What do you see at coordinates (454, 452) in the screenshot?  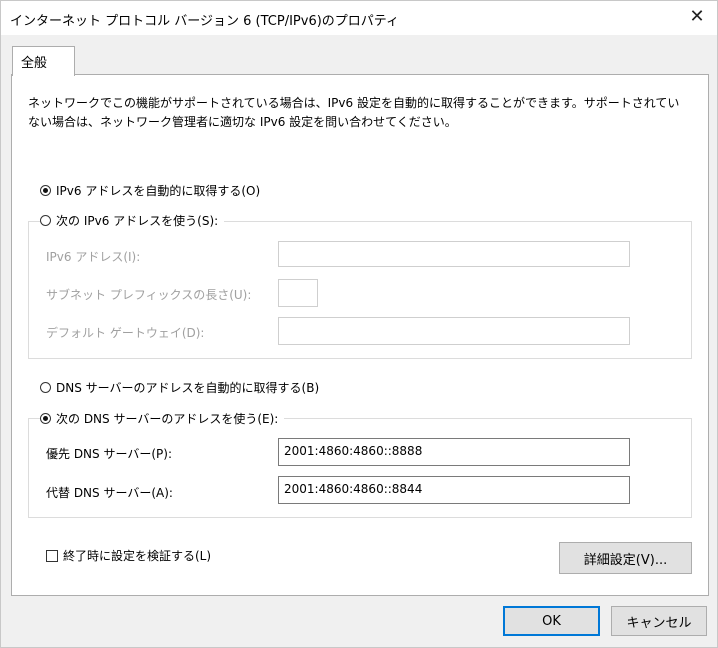 I see `preferred-dns-input: 2001:4860:4860::8888` at bounding box center [454, 452].